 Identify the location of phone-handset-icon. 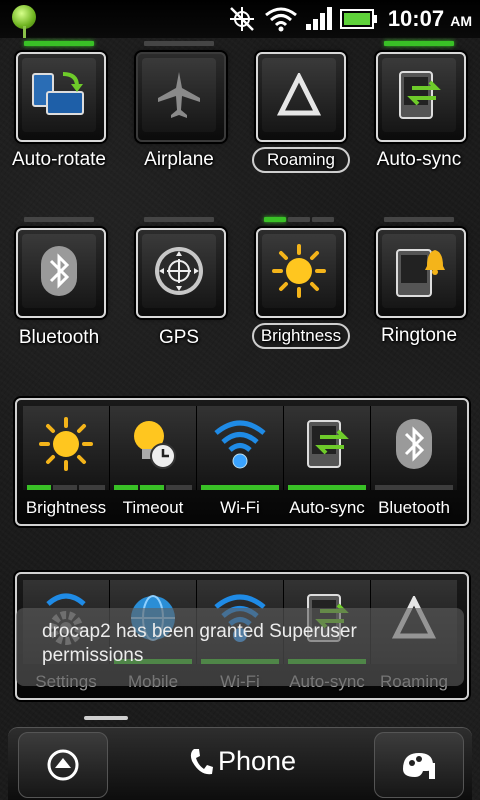
(201, 761).